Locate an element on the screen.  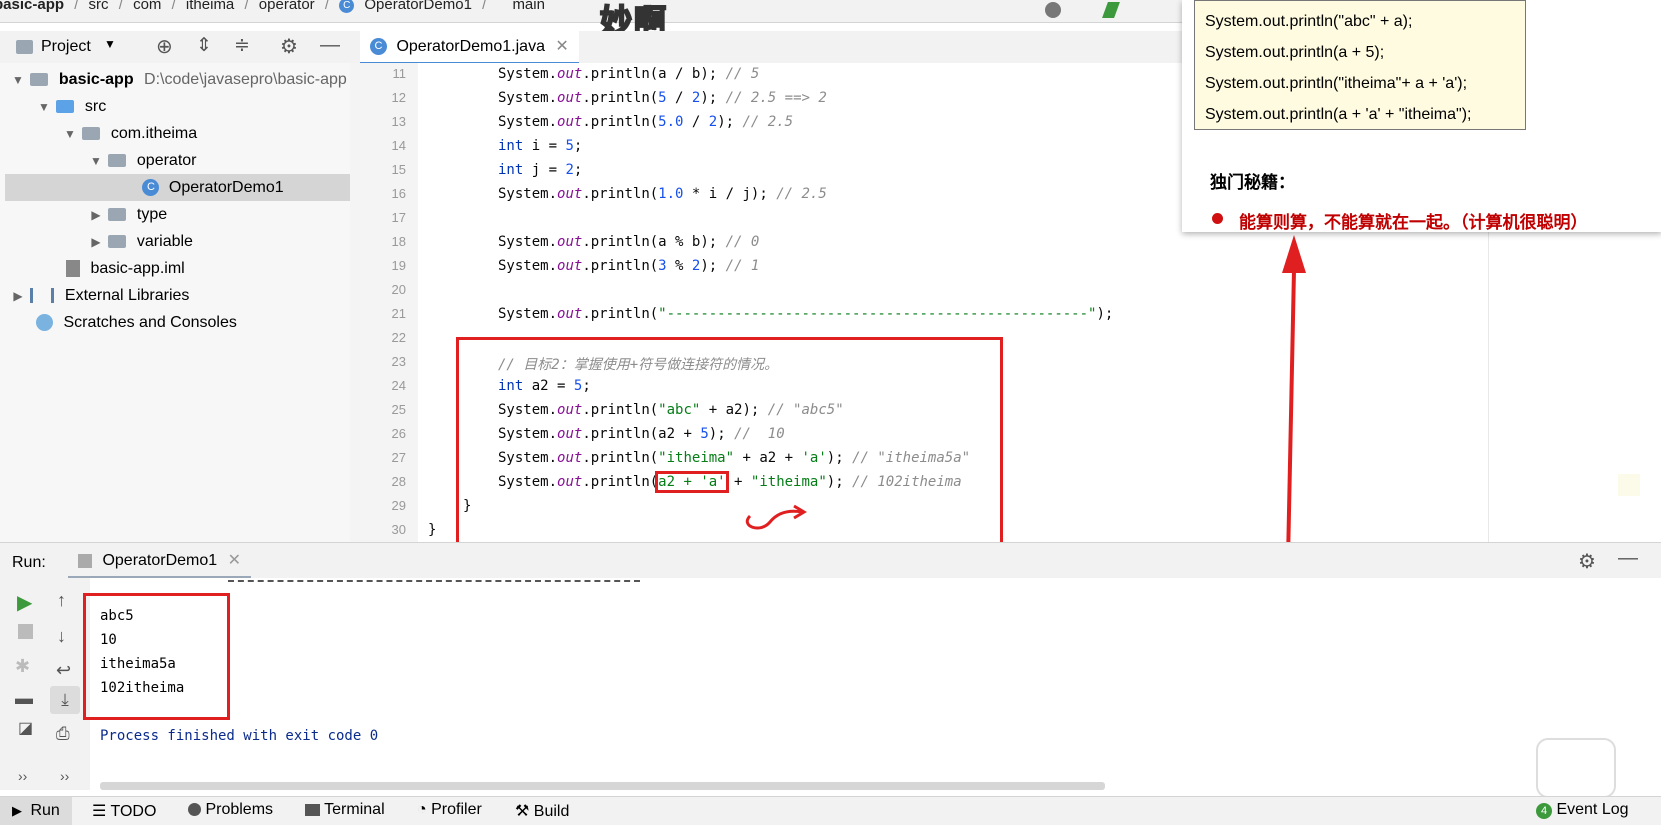
horizontal-scrollbar is located at coordinates (602, 786).